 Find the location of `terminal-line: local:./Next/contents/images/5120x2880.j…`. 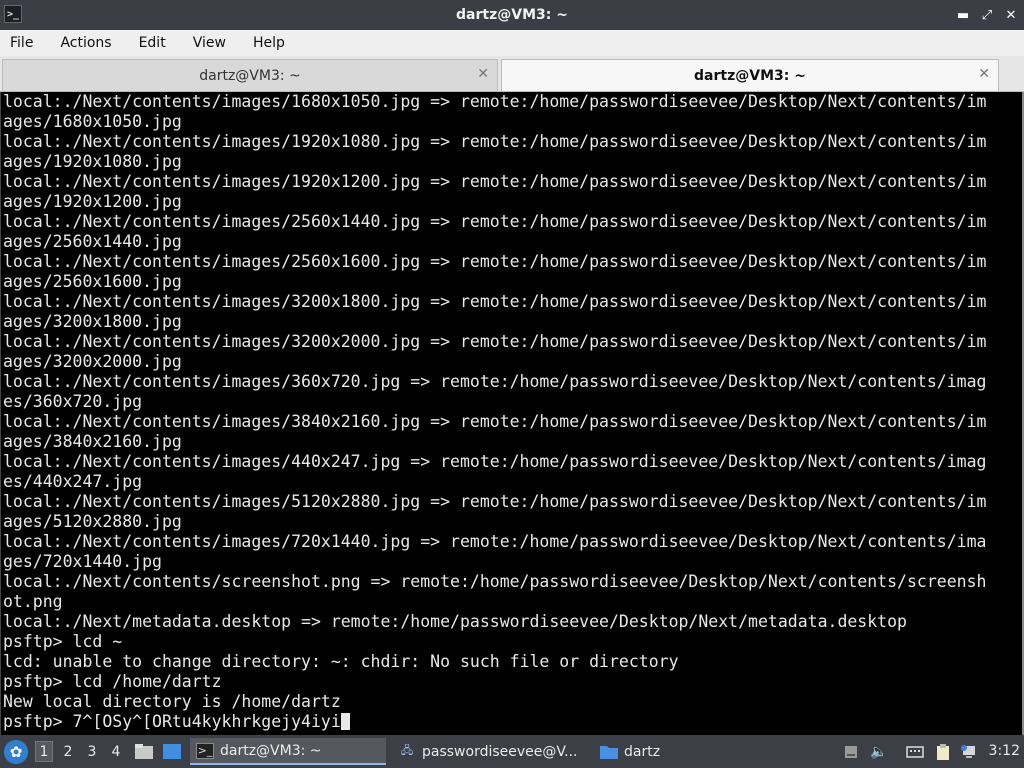

terminal-line: local:./Next/contents/images/5120x2880.j… is located at coordinates (495, 501).